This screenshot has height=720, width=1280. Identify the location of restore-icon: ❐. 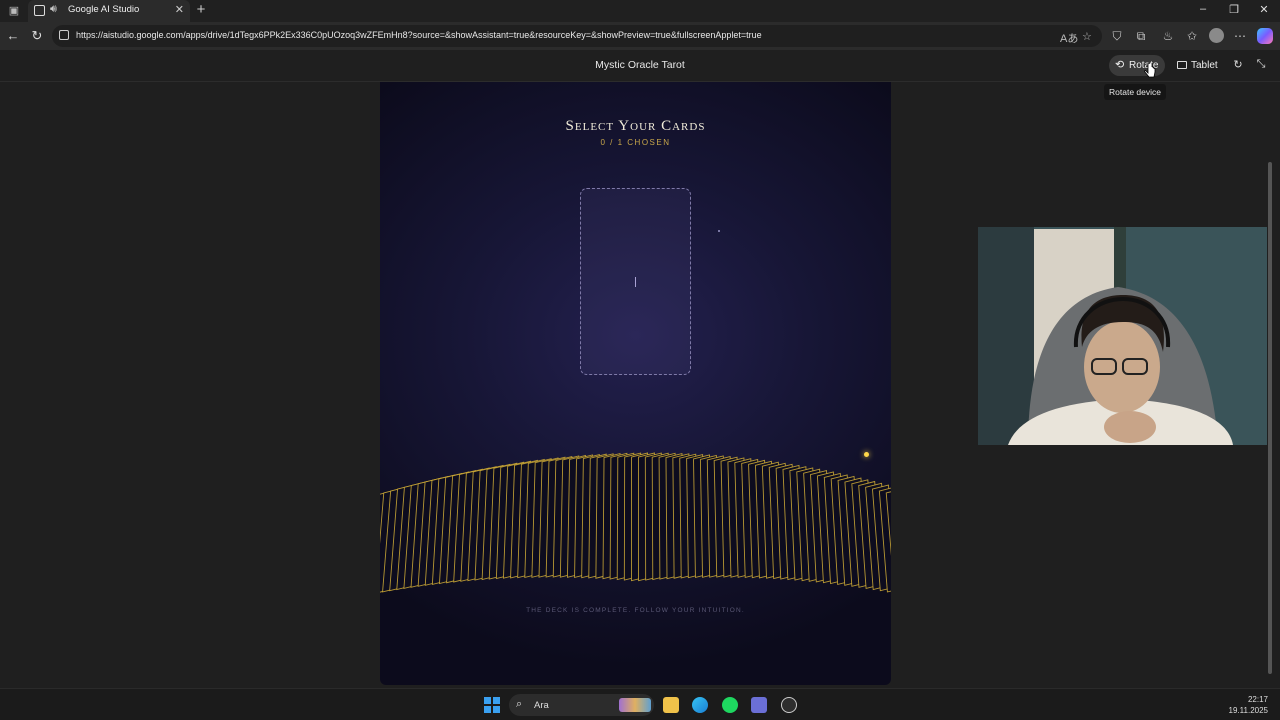
(1234, 9).